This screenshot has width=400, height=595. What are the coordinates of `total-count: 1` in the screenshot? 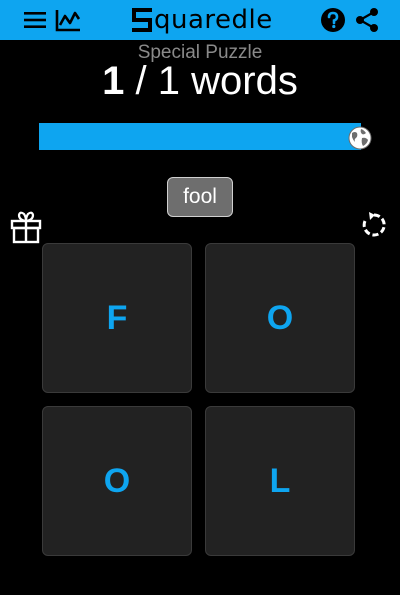 It's located at (169, 81).